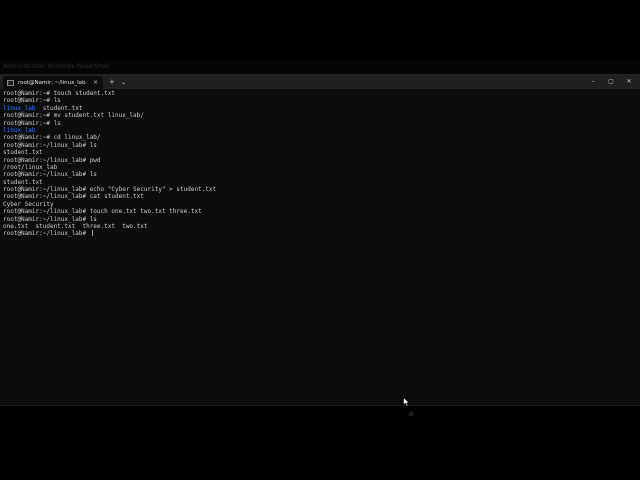 The width and height of the screenshot is (640, 480). Describe the element at coordinates (75, 227) in the screenshot. I see `terminal-text: one.txt student.txt three.txt two.txt` at that location.